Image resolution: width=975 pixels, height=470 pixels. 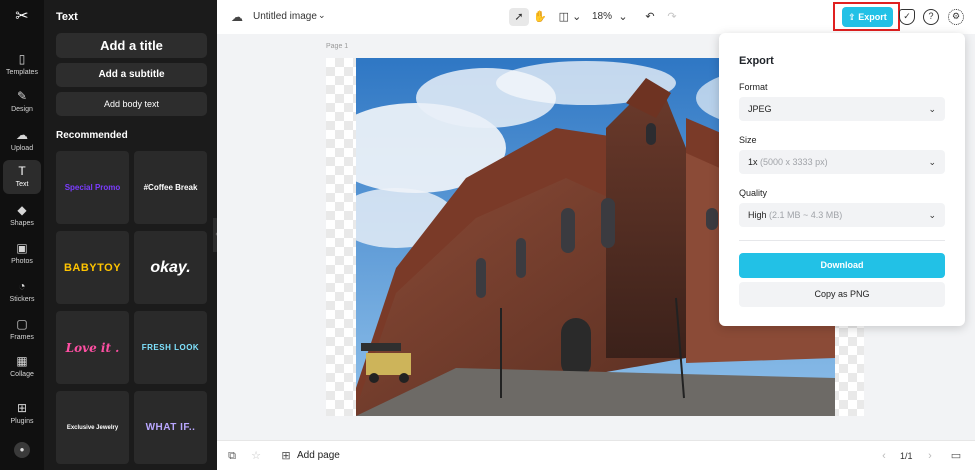 I want to click on shield-icon: ✓, so click(x=907, y=17).